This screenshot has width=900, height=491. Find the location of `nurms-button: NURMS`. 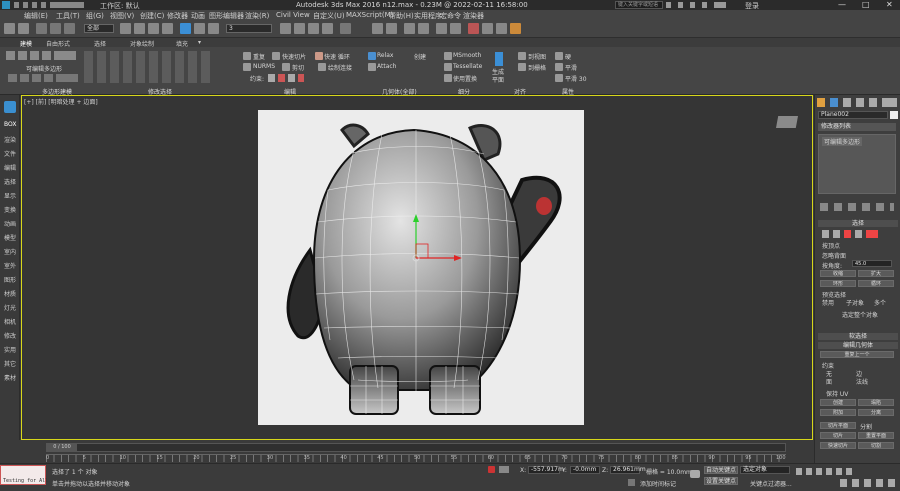

nurms-button: NURMS is located at coordinates (264, 66).